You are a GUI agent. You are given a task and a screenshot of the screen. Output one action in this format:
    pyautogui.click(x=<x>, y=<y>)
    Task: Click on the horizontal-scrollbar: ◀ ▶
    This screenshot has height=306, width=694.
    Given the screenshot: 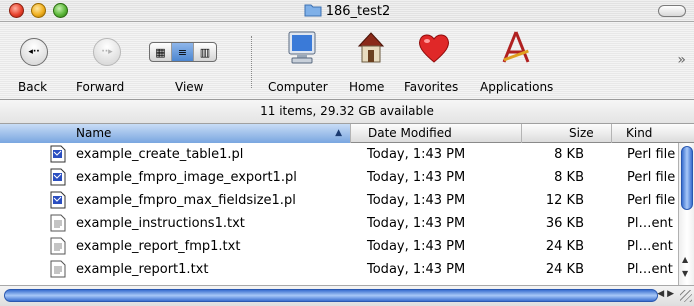 What is the action you would take?
    pyautogui.click(x=347, y=295)
    